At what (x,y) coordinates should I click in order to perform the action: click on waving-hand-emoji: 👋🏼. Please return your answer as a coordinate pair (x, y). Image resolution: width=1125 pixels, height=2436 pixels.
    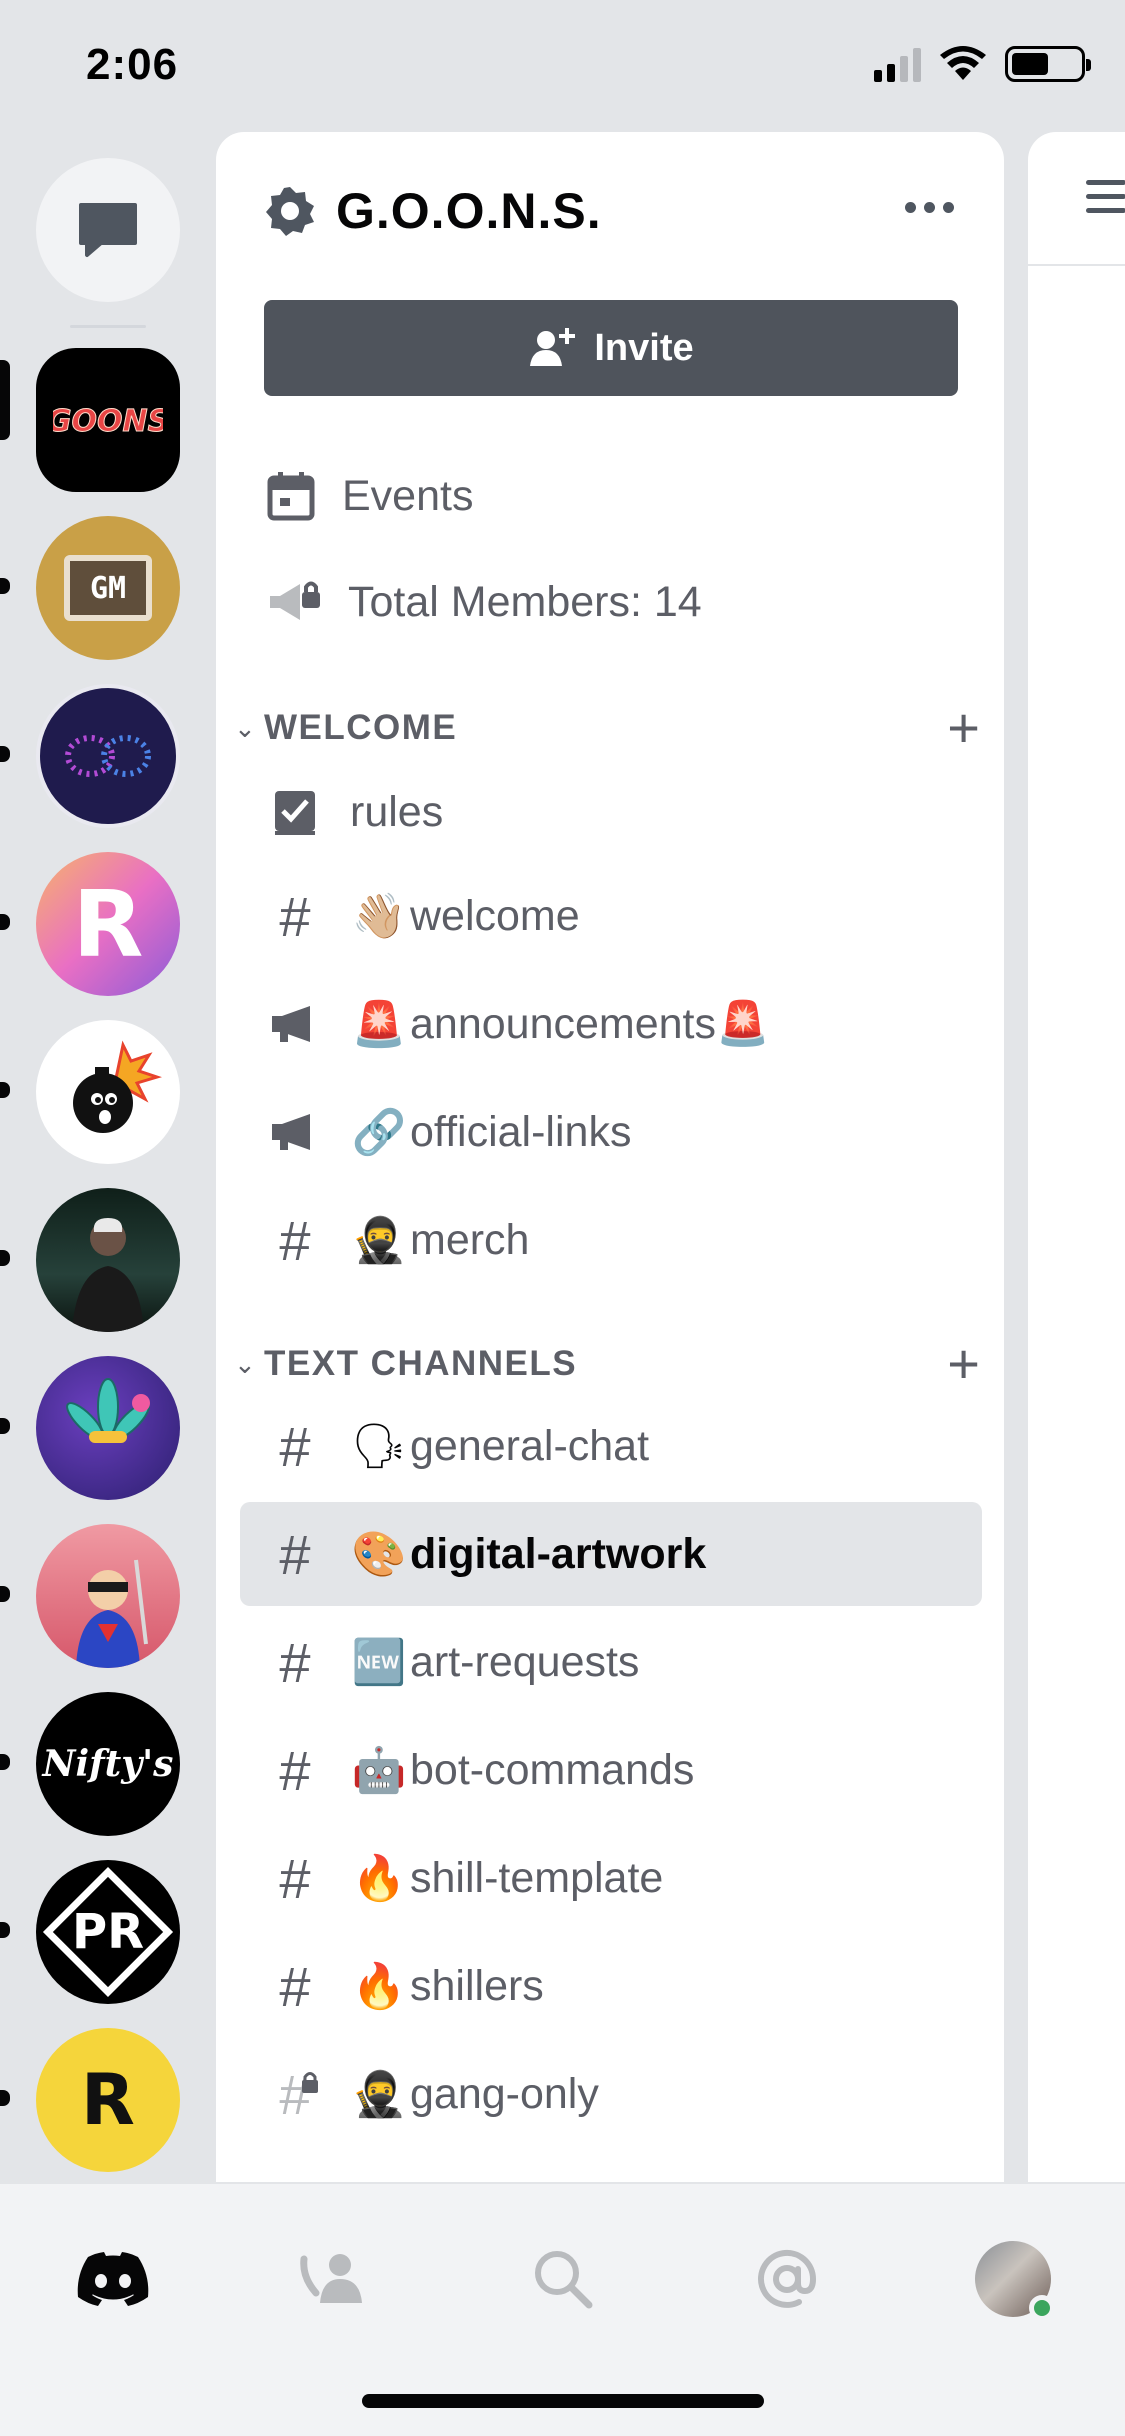
    Looking at the image, I should click on (379, 916).